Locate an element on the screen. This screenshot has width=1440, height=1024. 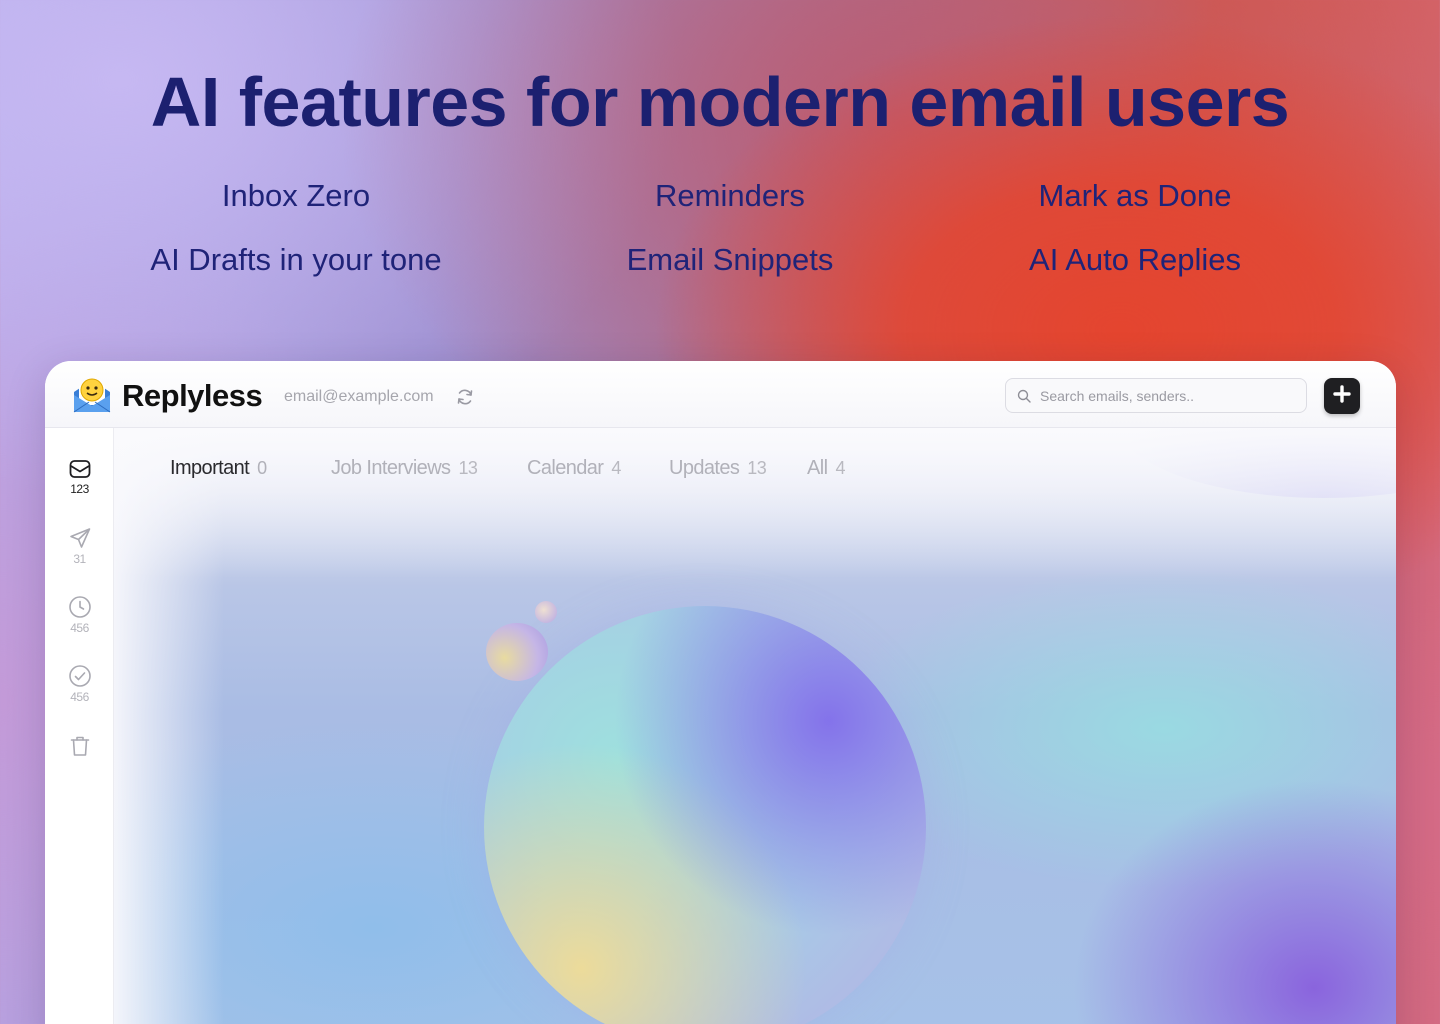
sidebar-item-done: 456 is located at coordinates (79, 684).